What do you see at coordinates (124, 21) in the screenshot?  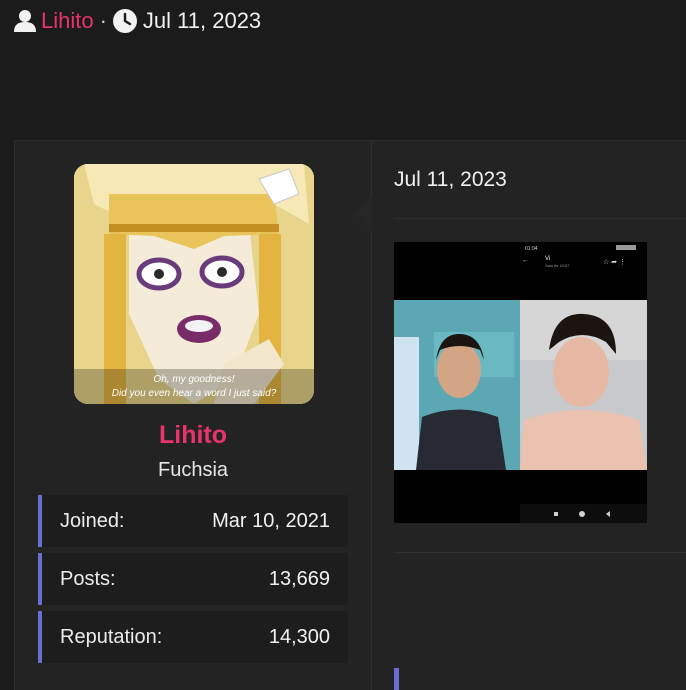 I see `clock-icon` at bounding box center [124, 21].